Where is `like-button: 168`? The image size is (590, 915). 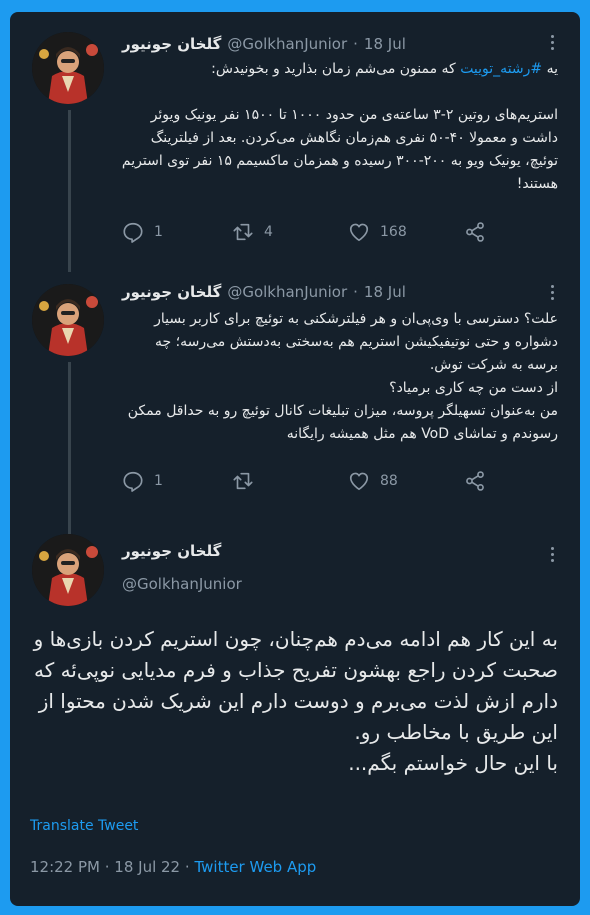
like-button: 168 is located at coordinates (377, 232).